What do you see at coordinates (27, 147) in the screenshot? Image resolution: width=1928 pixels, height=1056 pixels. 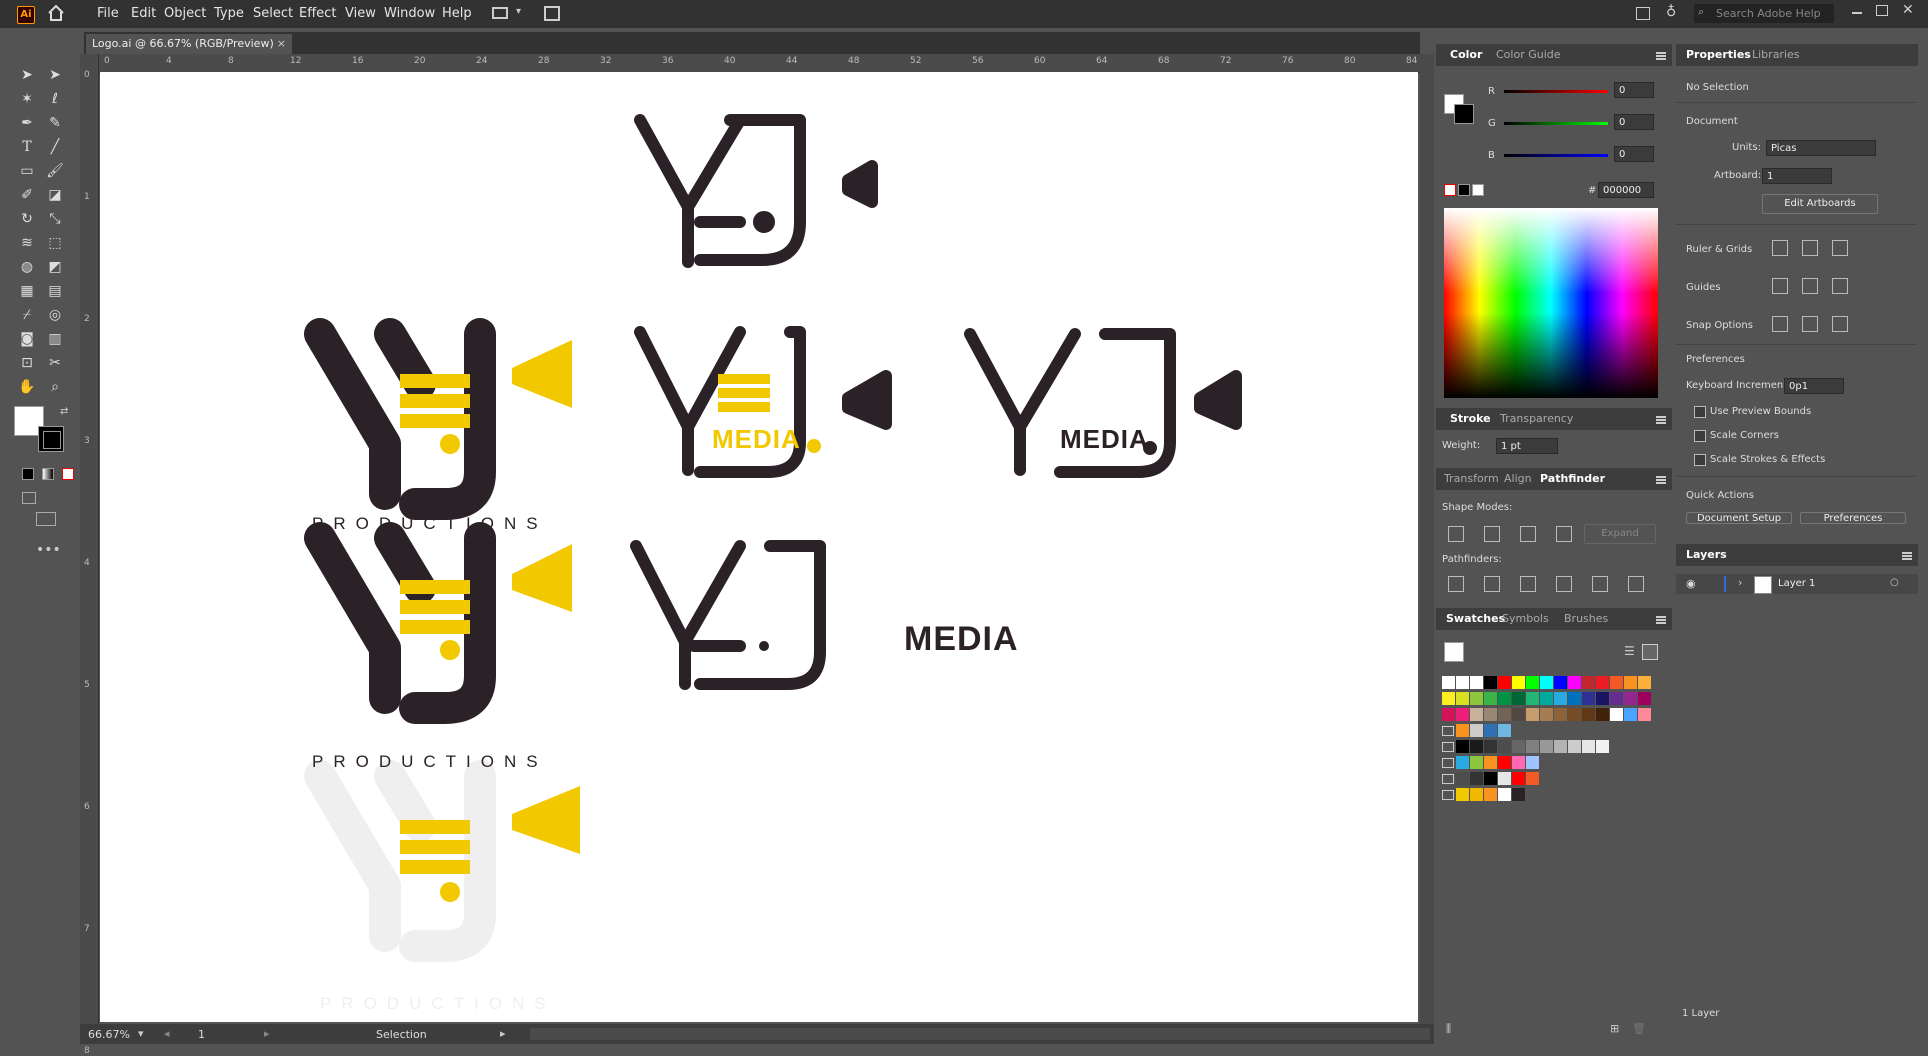 I see `type-tool-icon: T` at bounding box center [27, 147].